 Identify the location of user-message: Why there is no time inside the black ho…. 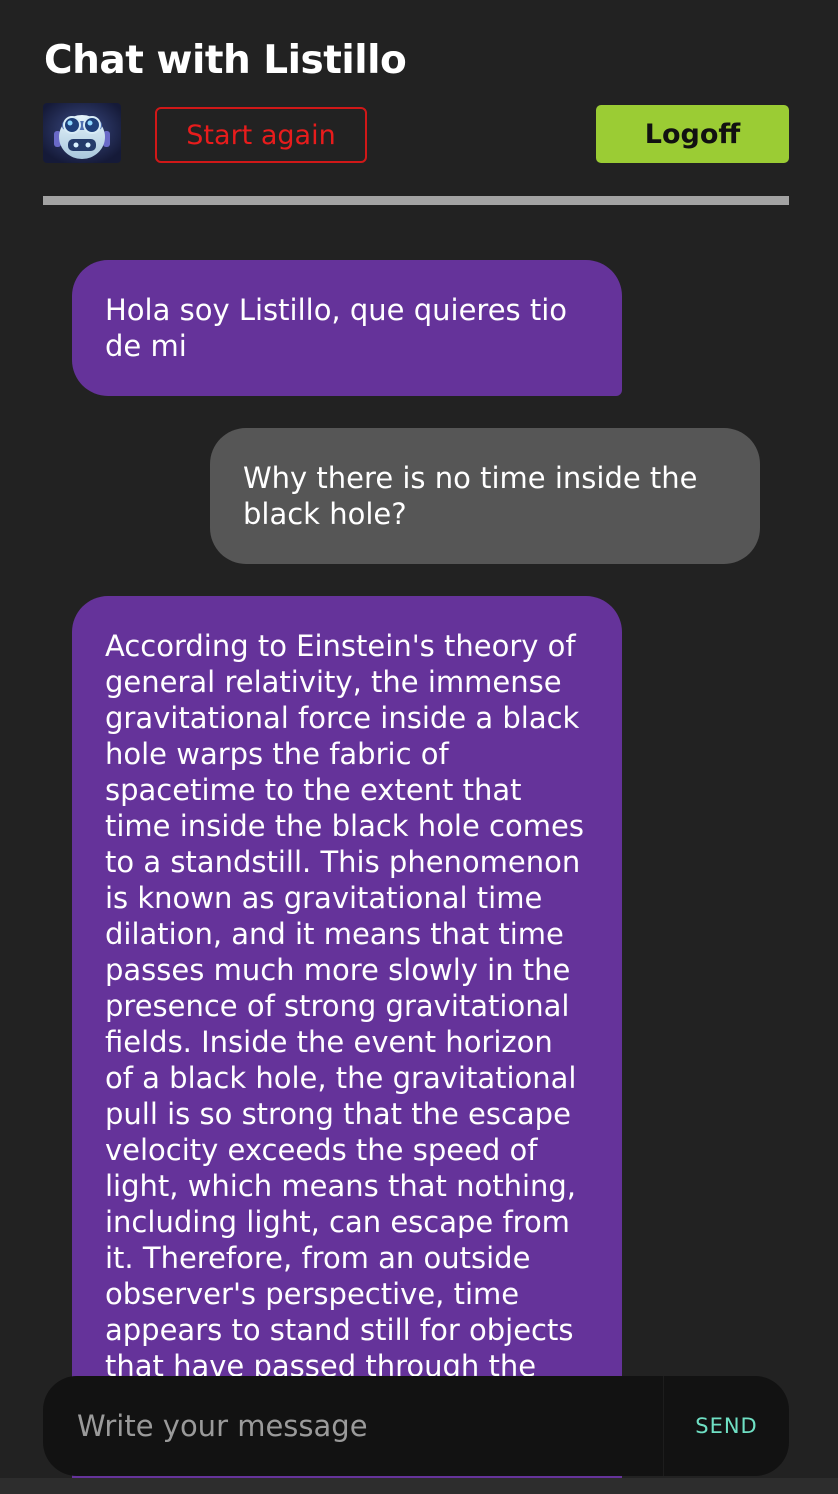
(485, 496).